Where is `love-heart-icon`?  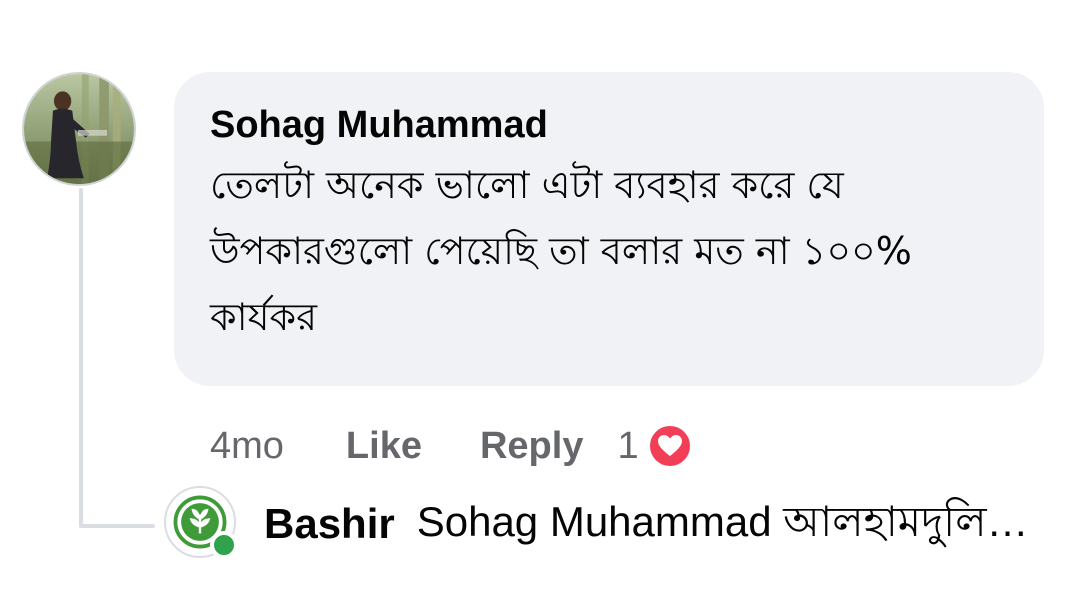 love-heart-icon is located at coordinates (669, 446).